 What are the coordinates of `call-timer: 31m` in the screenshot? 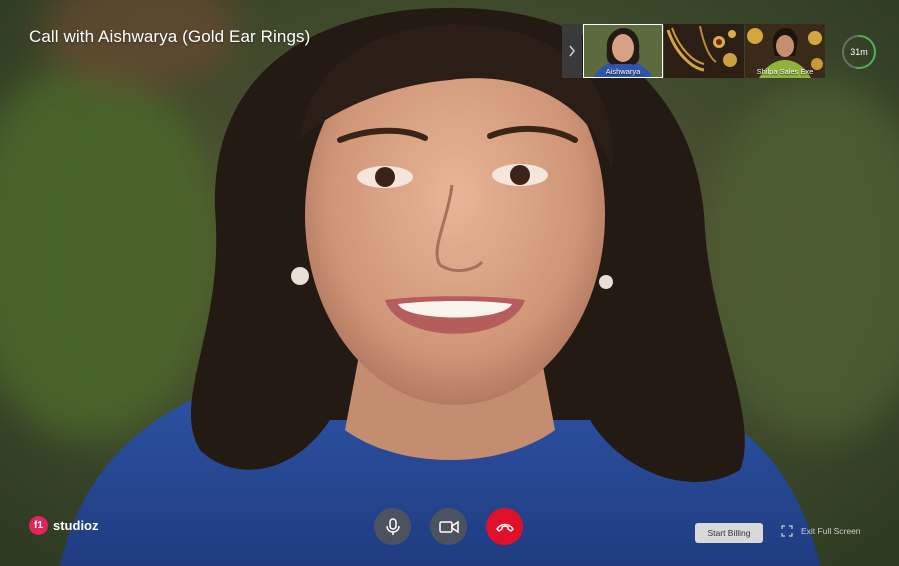 It's located at (859, 52).